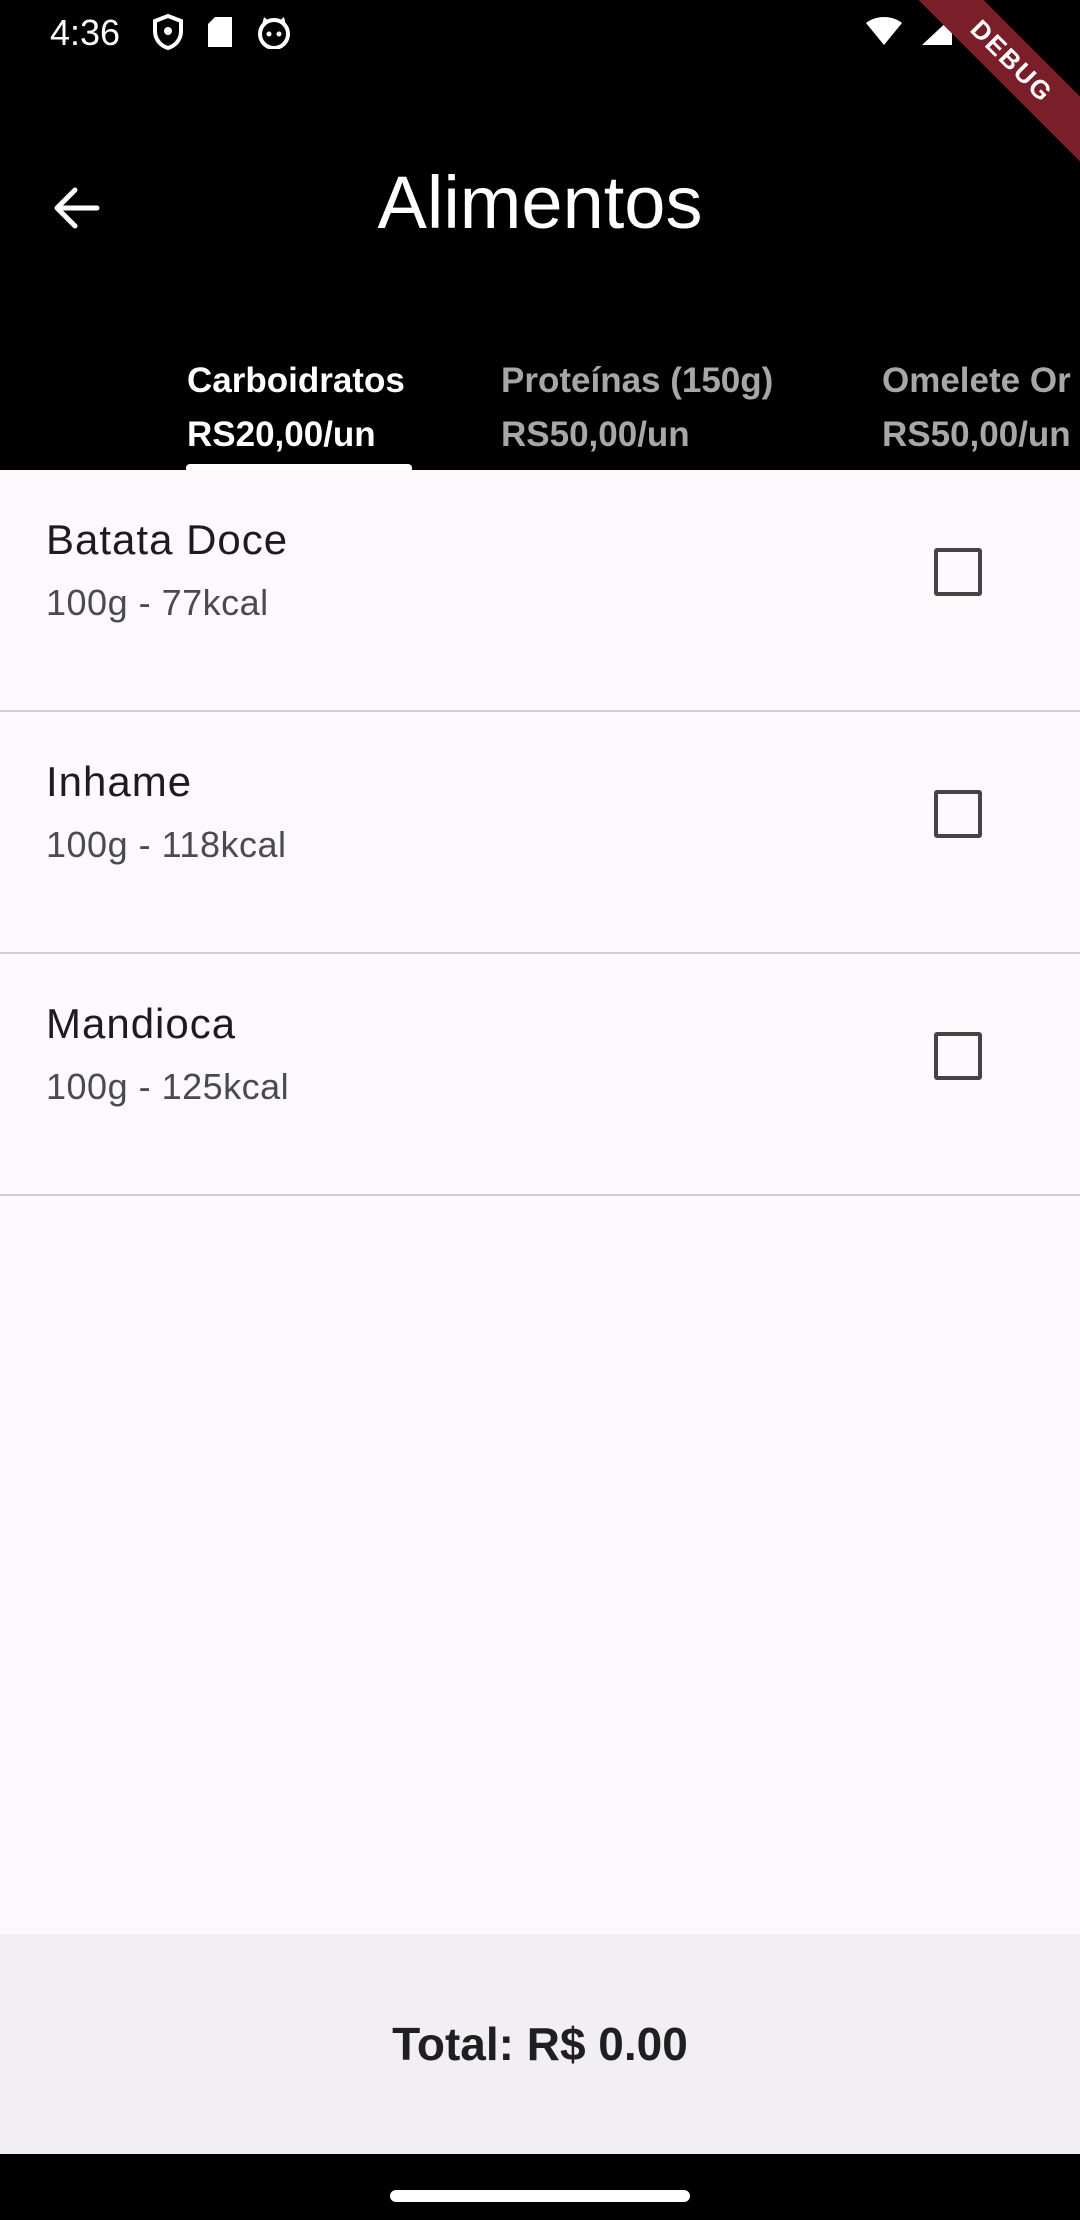 This screenshot has width=1080, height=2220. I want to click on total-label: Total: R$ 0.00, so click(540, 2044).